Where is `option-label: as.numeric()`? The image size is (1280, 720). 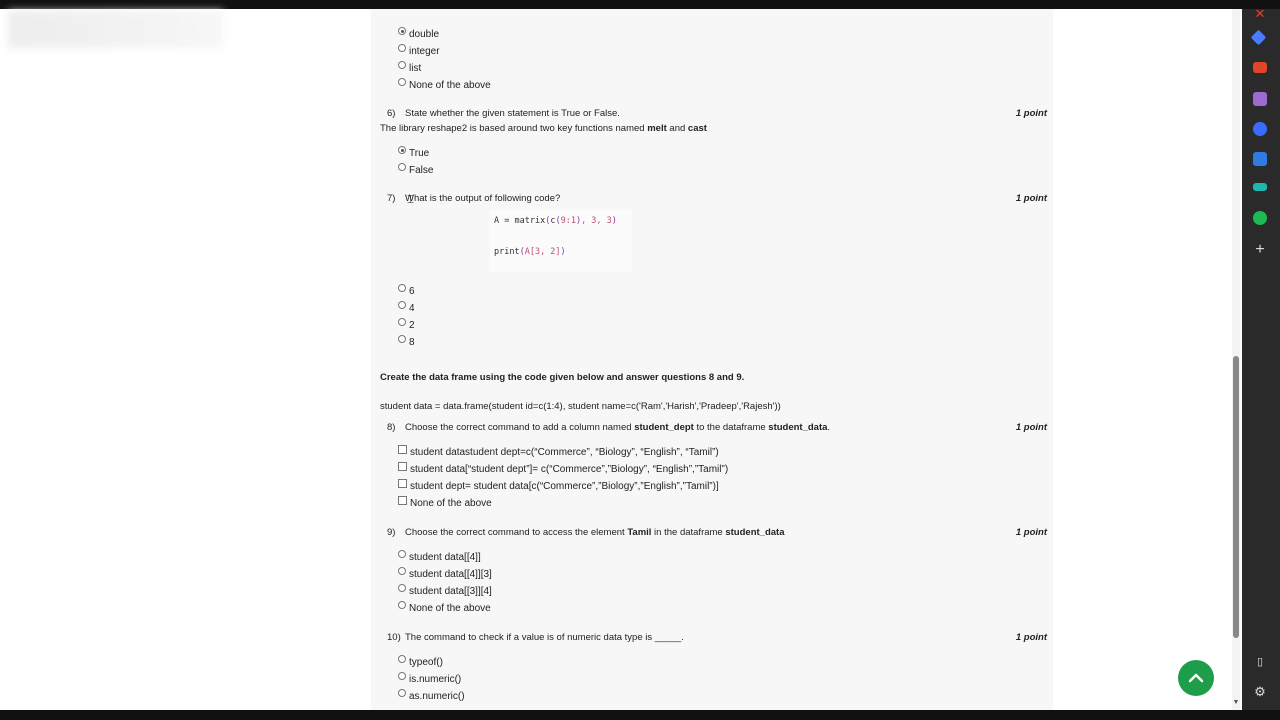
option-label: as.numeric() is located at coordinates (437, 696).